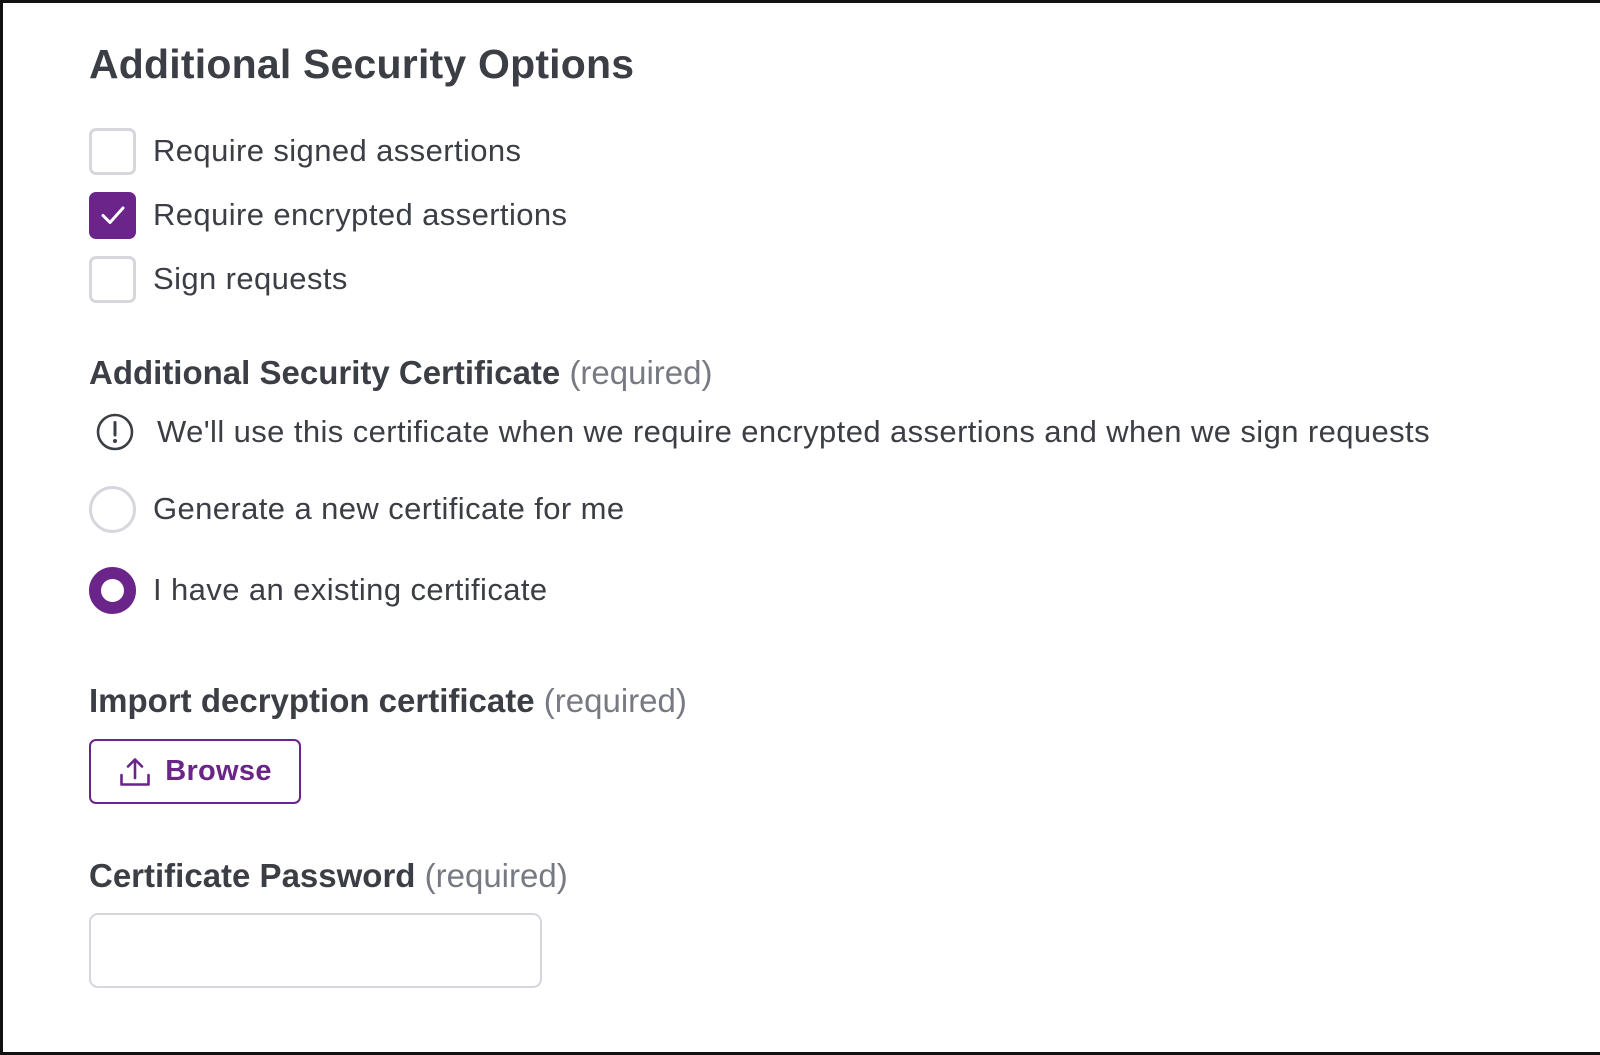 Image resolution: width=1600 pixels, height=1055 pixels. I want to click on require-signed-assertions-option: Require signed assertions, so click(305, 151).